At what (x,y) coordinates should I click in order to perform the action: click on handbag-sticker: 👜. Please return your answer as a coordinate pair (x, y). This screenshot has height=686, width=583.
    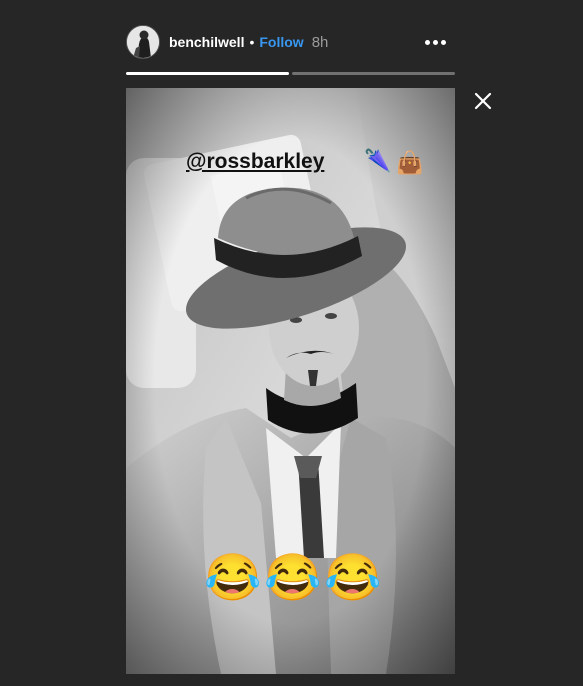
    Looking at the image, I should click on (410, 162).